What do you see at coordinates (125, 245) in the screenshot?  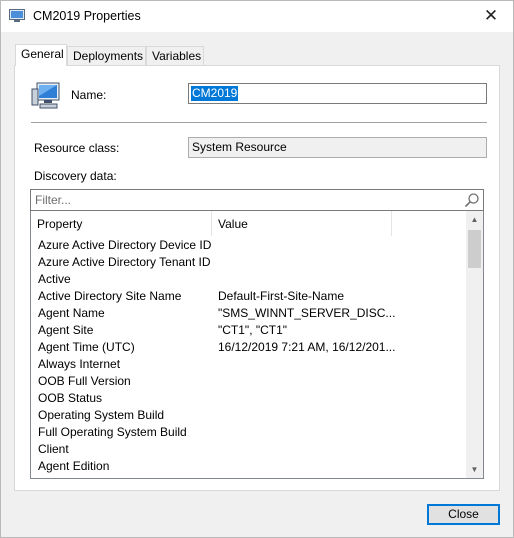 I see `property-cell: Azure Active Directory Device ID` at bounding box center [125, 245].